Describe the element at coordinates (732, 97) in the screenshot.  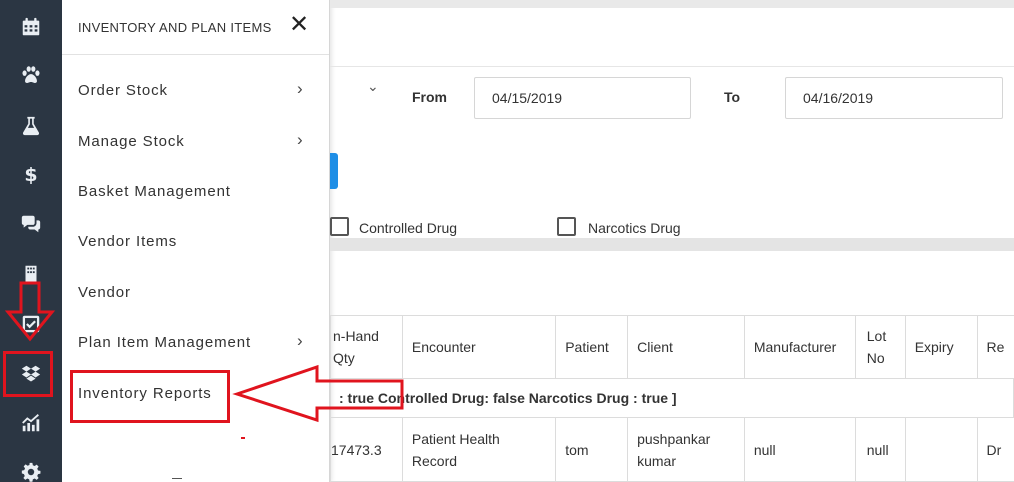
I see `to-label: To` at that location.